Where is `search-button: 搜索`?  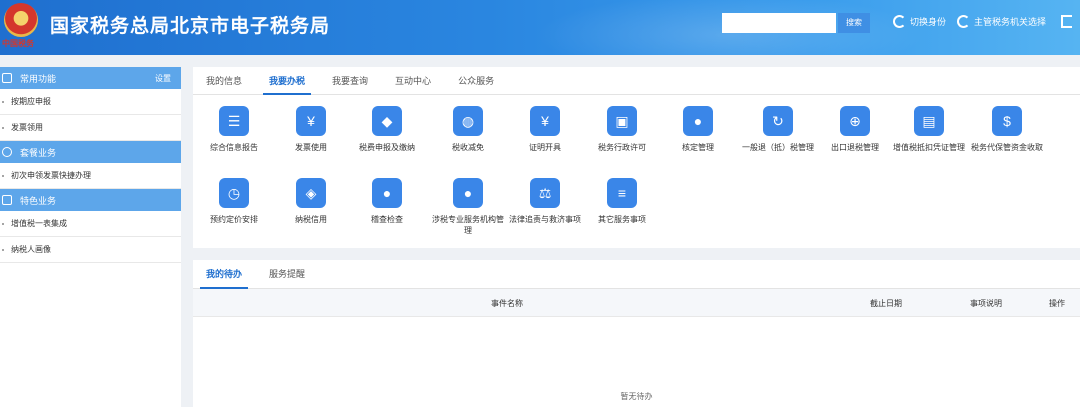
search-button: 搜索 is located at coordinates (854, 23).